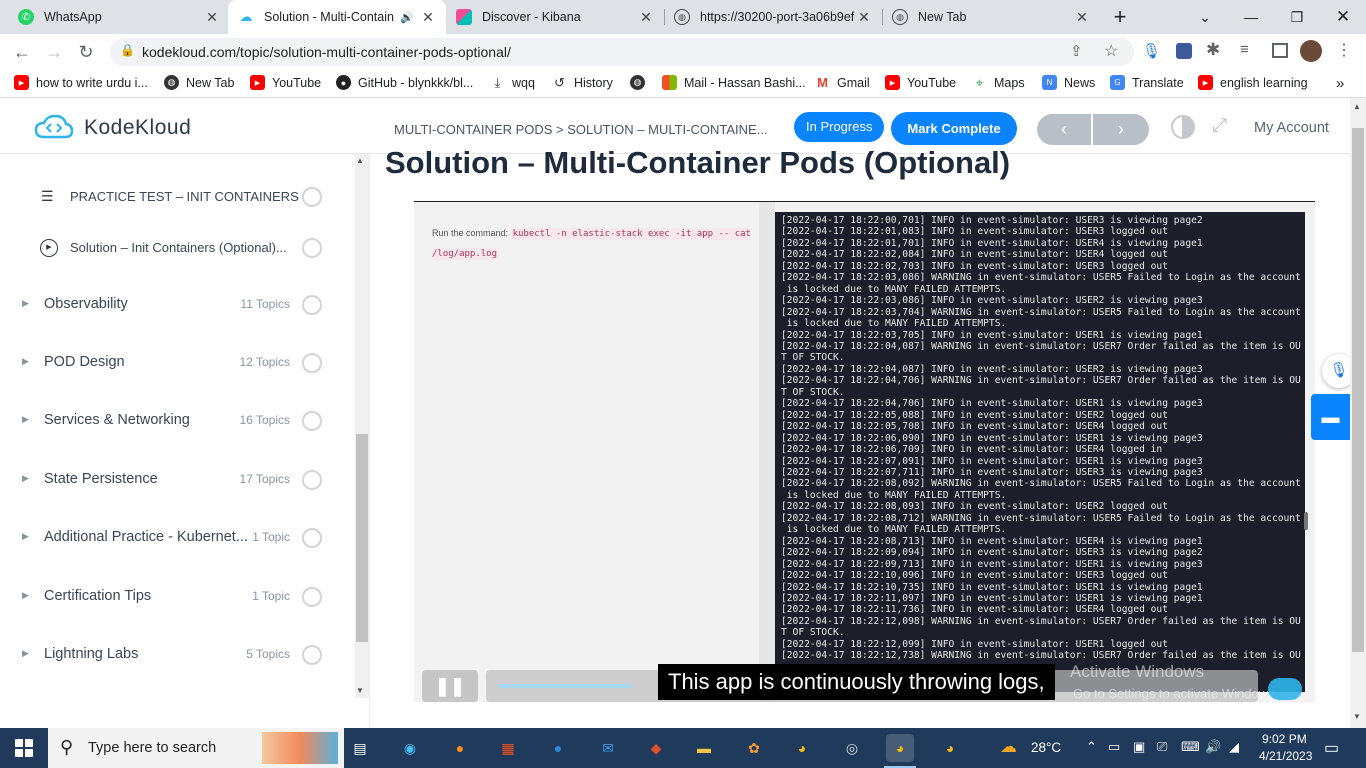 The width and height of the screenshot is (1366, 768). What do you see at coordinates (991, 17) in the screenshot?
I see `tab-new: ◍ New Tab ✕` at bounding box center [991, 17].